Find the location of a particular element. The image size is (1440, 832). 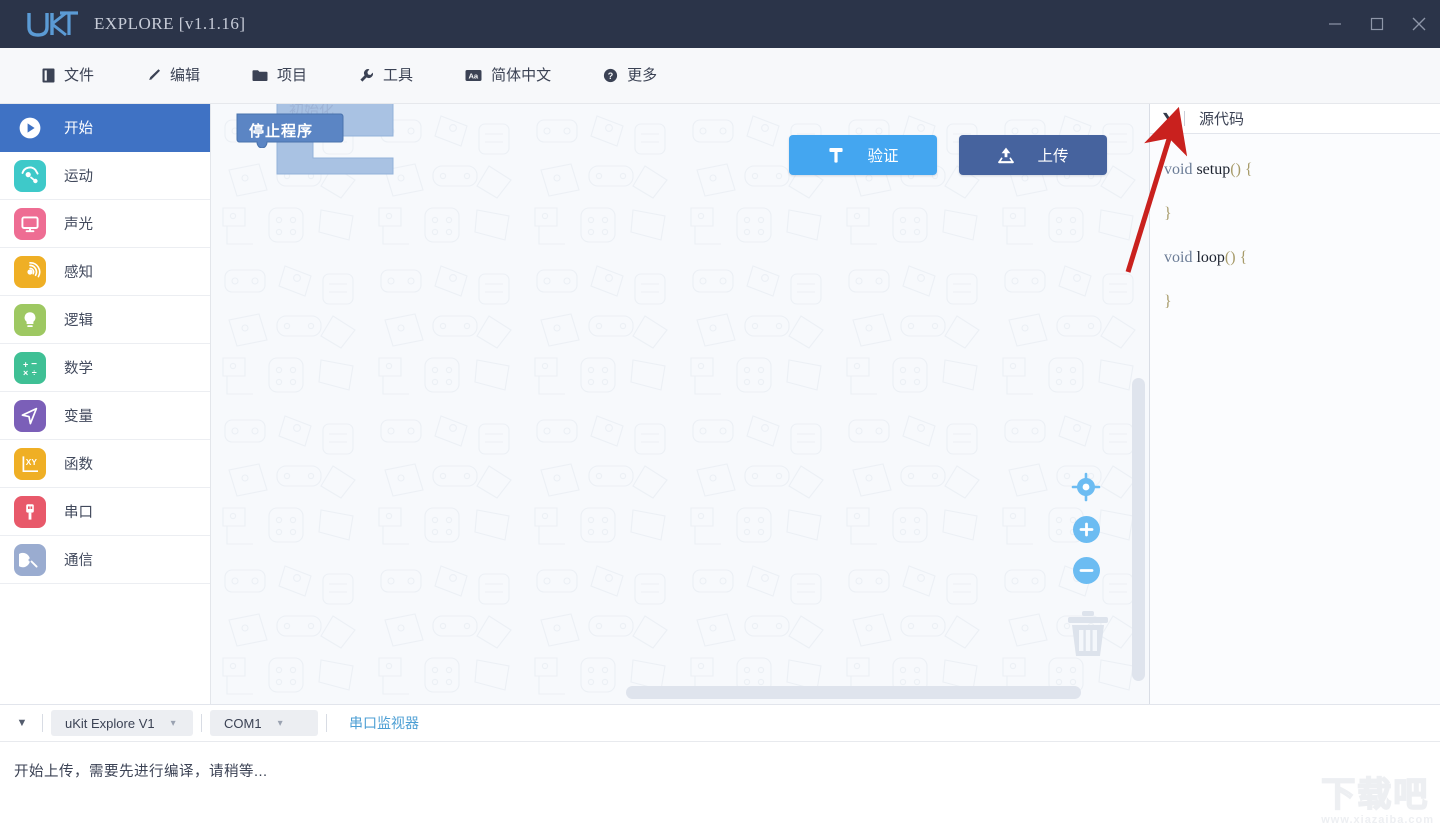

code-function: loop is located at coordinates (1210, 257).